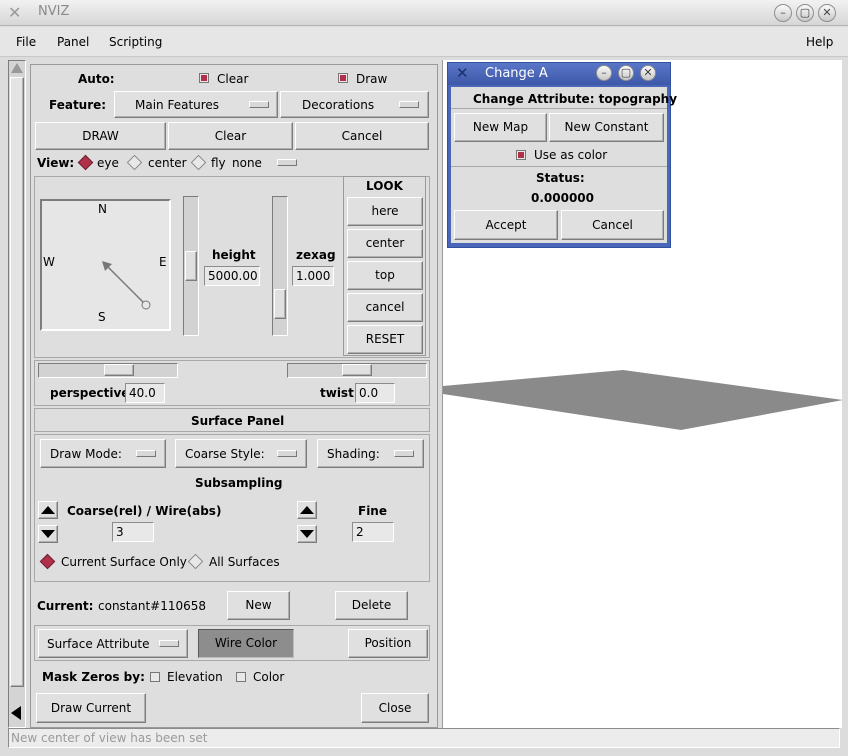 This screenshot has width=848, height=756. I want to click on delete-surface-button: Delete, so click(371, 605).